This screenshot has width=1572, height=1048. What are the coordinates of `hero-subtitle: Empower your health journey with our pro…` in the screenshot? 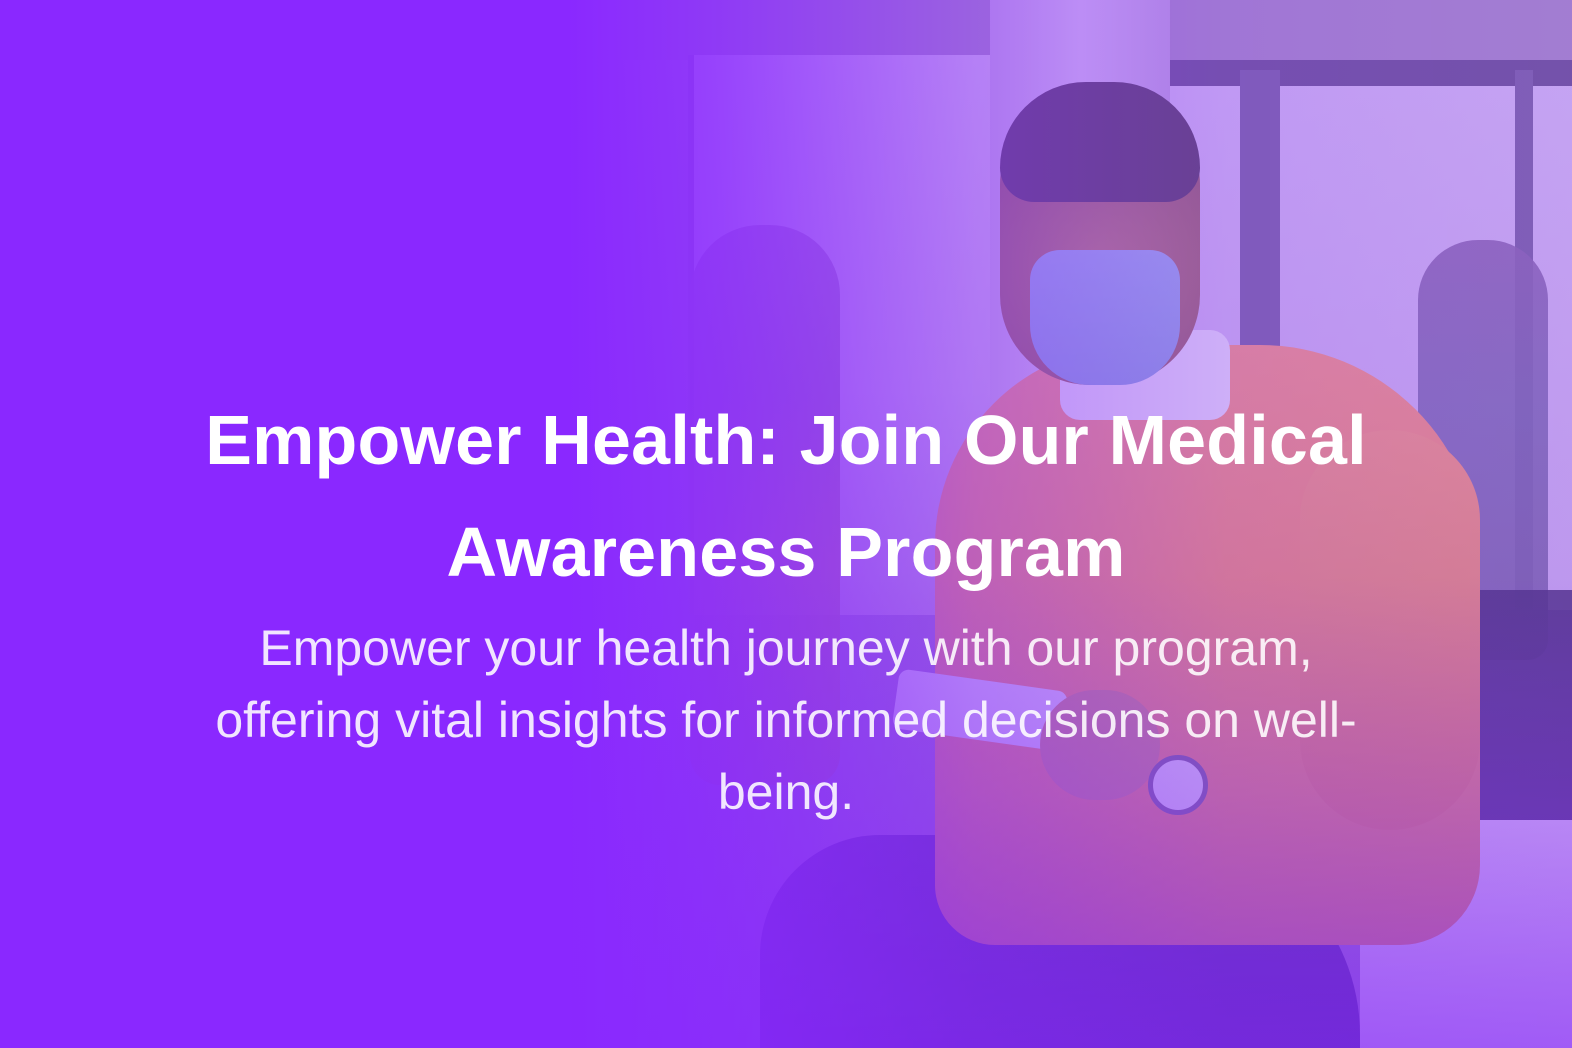 It's located at (786, 720).